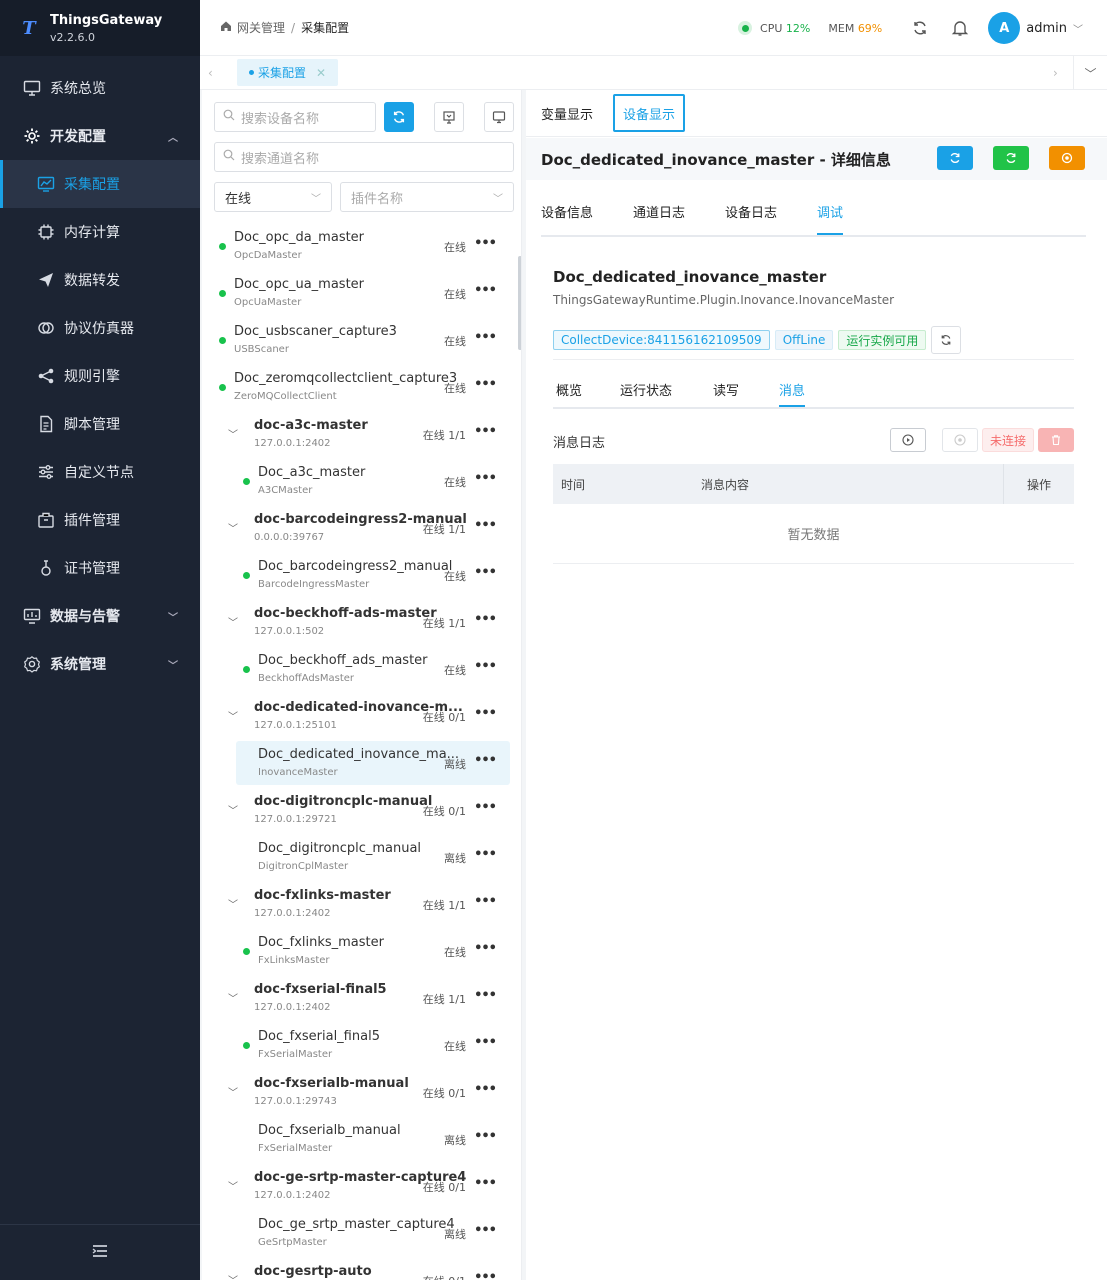 Image resolution: width=1107 pixels, height=1280 pixels. Describe the element at coordinates (449, 117) in the screenshot. I see `export-button` at that location.